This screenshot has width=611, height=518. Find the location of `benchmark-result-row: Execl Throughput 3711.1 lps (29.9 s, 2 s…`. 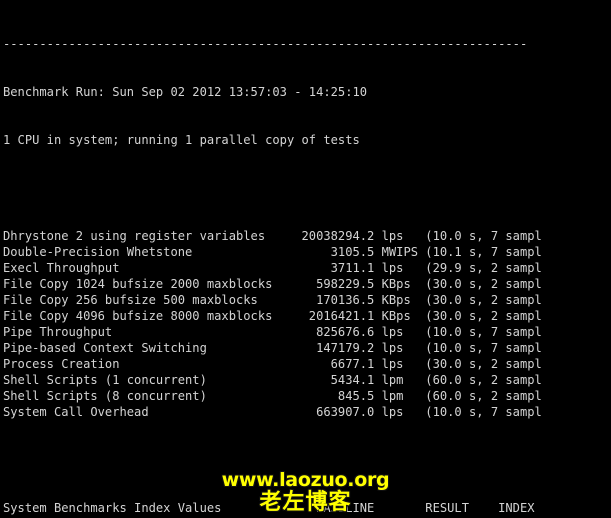

benchmark-result-row: Execl Throughput 3711.1 lps (29.9 s, 2 s… is located at coordinates (272, 268).